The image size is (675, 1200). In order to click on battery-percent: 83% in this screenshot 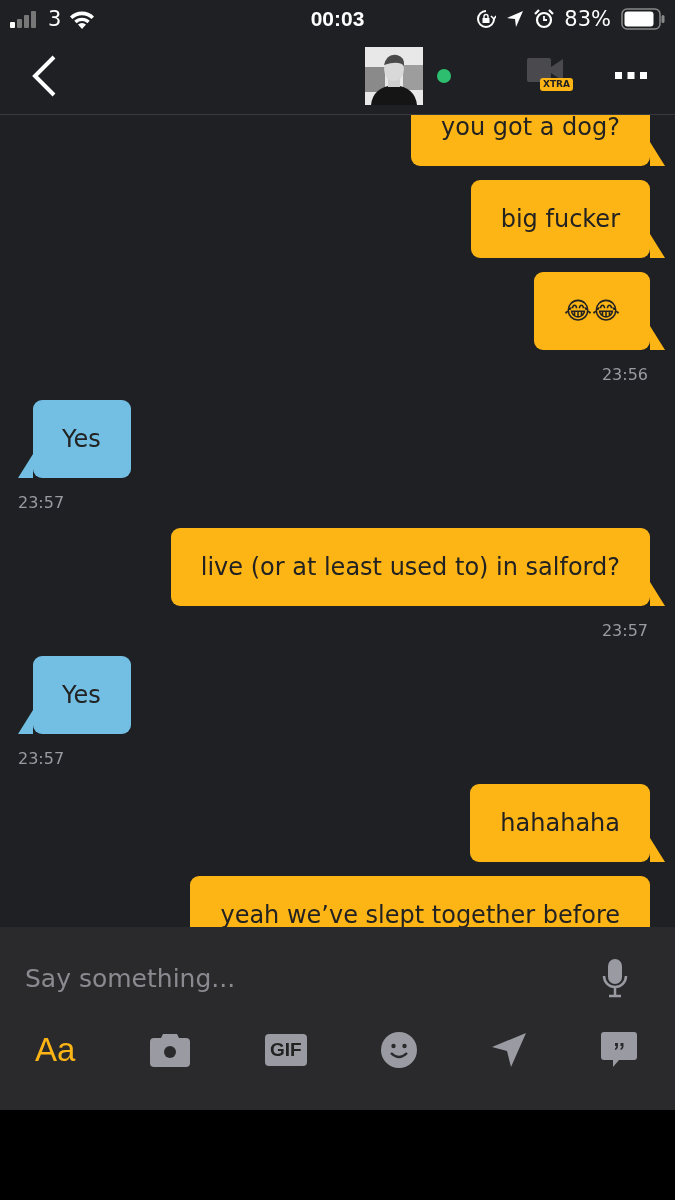, I will do `click(587, 19)`.